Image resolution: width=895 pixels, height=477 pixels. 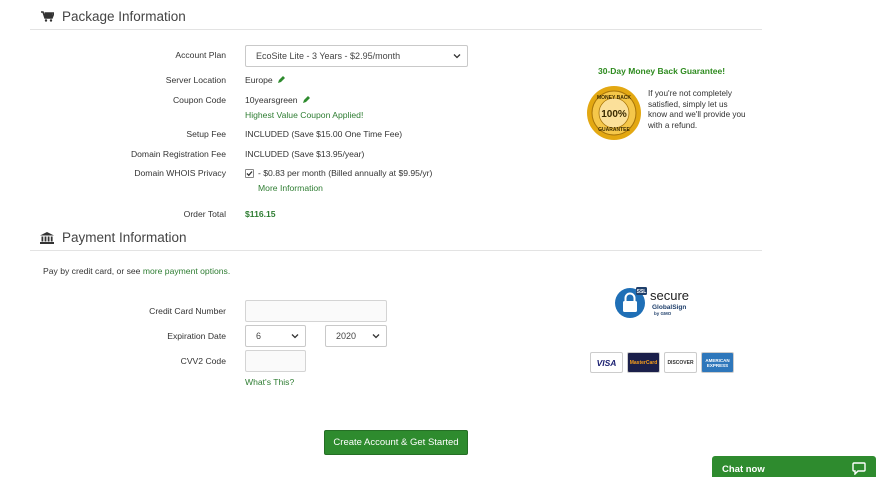 What do you see at coordinates (631, 302) in the screenshot?
I see `padlock-icon: SSL` at bounding box center [631, 302].